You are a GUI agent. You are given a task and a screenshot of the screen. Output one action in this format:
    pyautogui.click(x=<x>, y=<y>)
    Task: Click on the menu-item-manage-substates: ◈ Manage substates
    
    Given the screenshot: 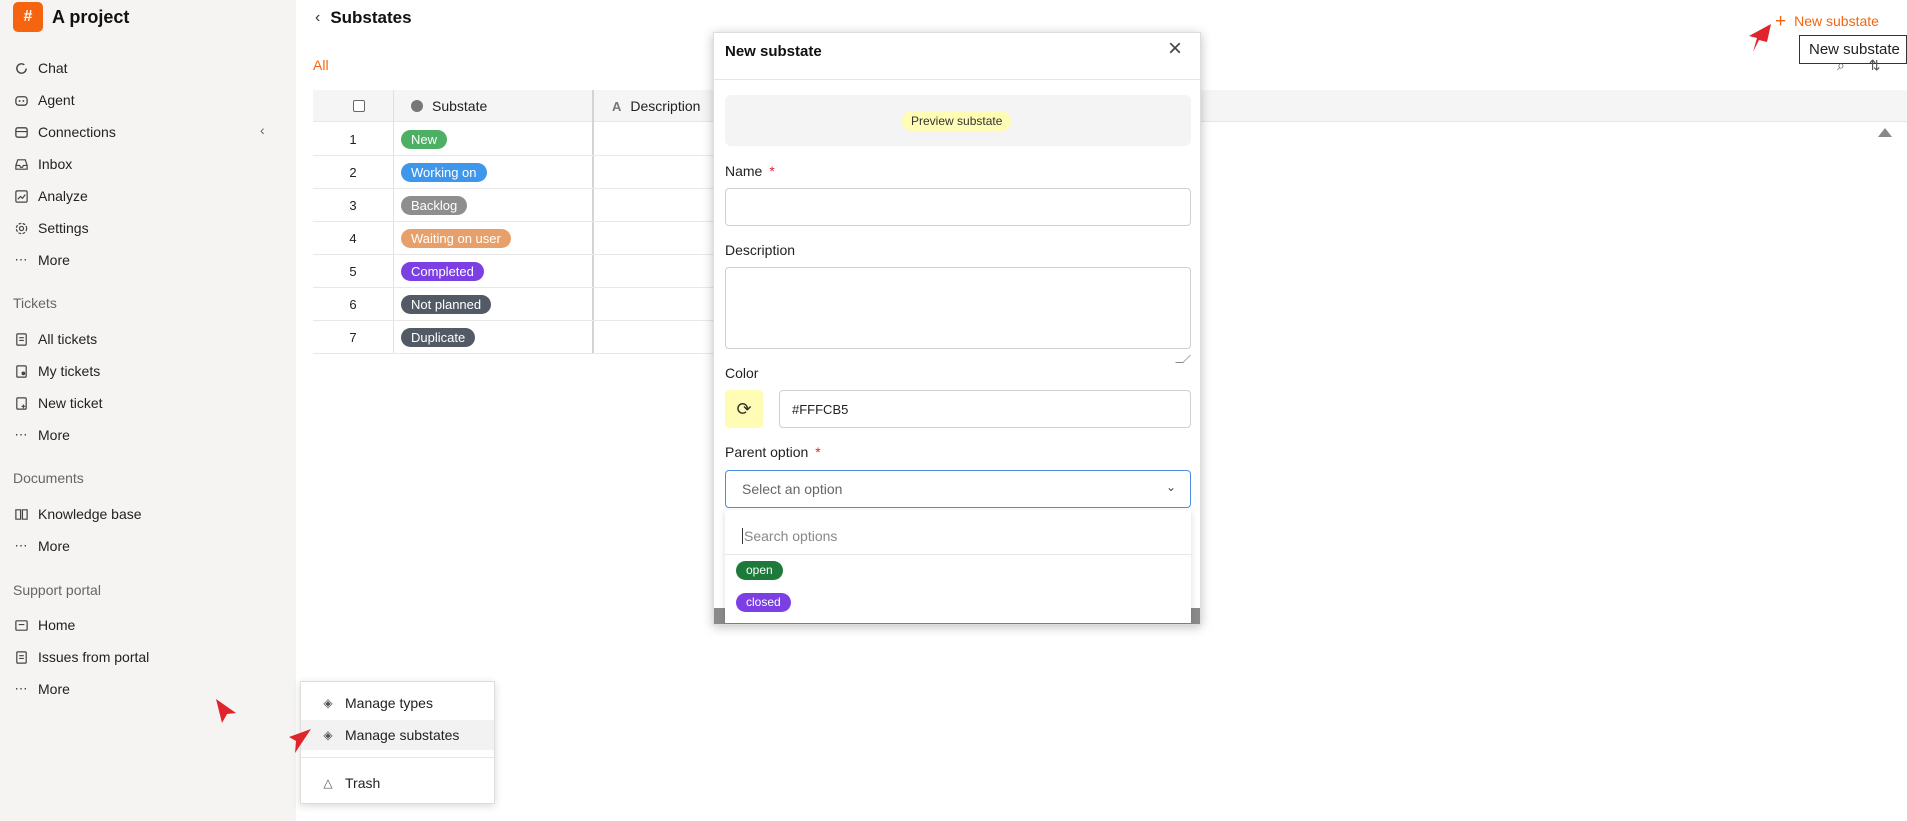 What is the action you would take?
    pyautogui.click(x=397, y=735)
    